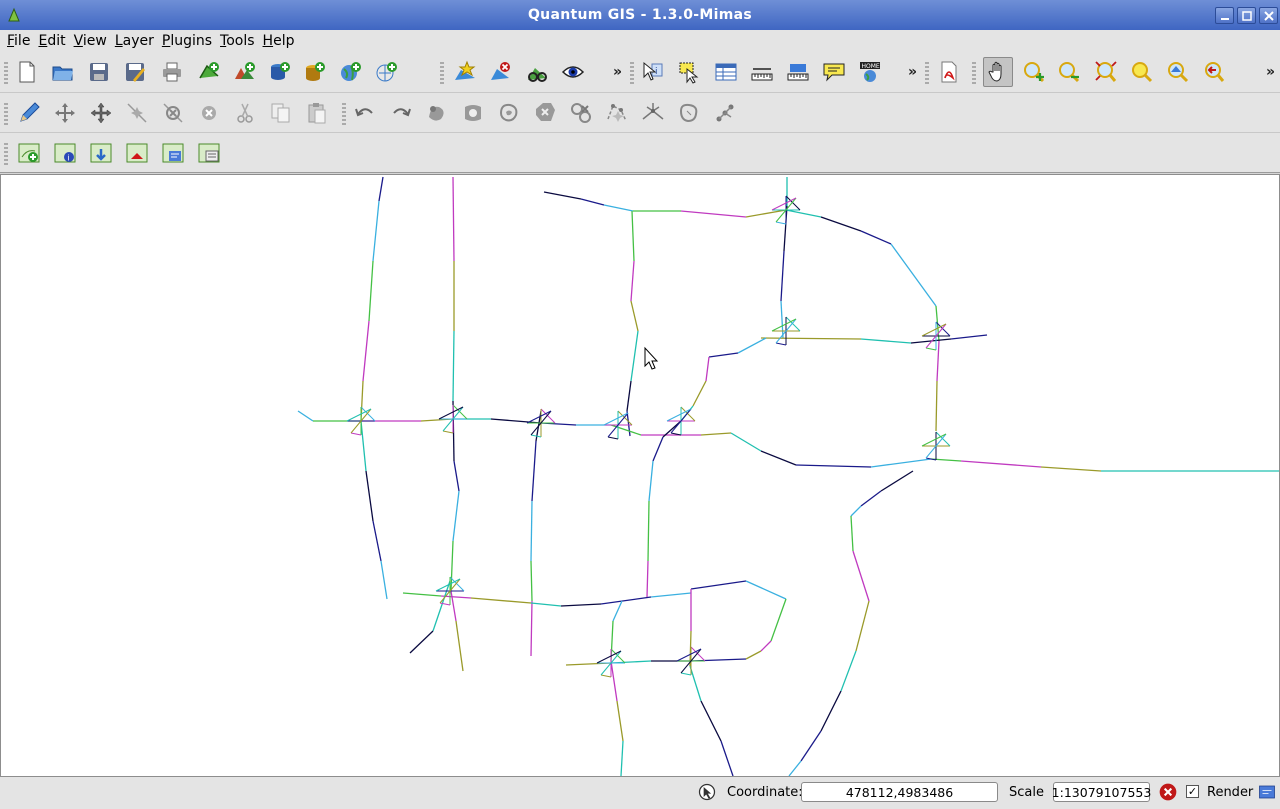 This screenshot has width=1280, height=809. I want to click on toggle-overview-button, so click(573, 72).